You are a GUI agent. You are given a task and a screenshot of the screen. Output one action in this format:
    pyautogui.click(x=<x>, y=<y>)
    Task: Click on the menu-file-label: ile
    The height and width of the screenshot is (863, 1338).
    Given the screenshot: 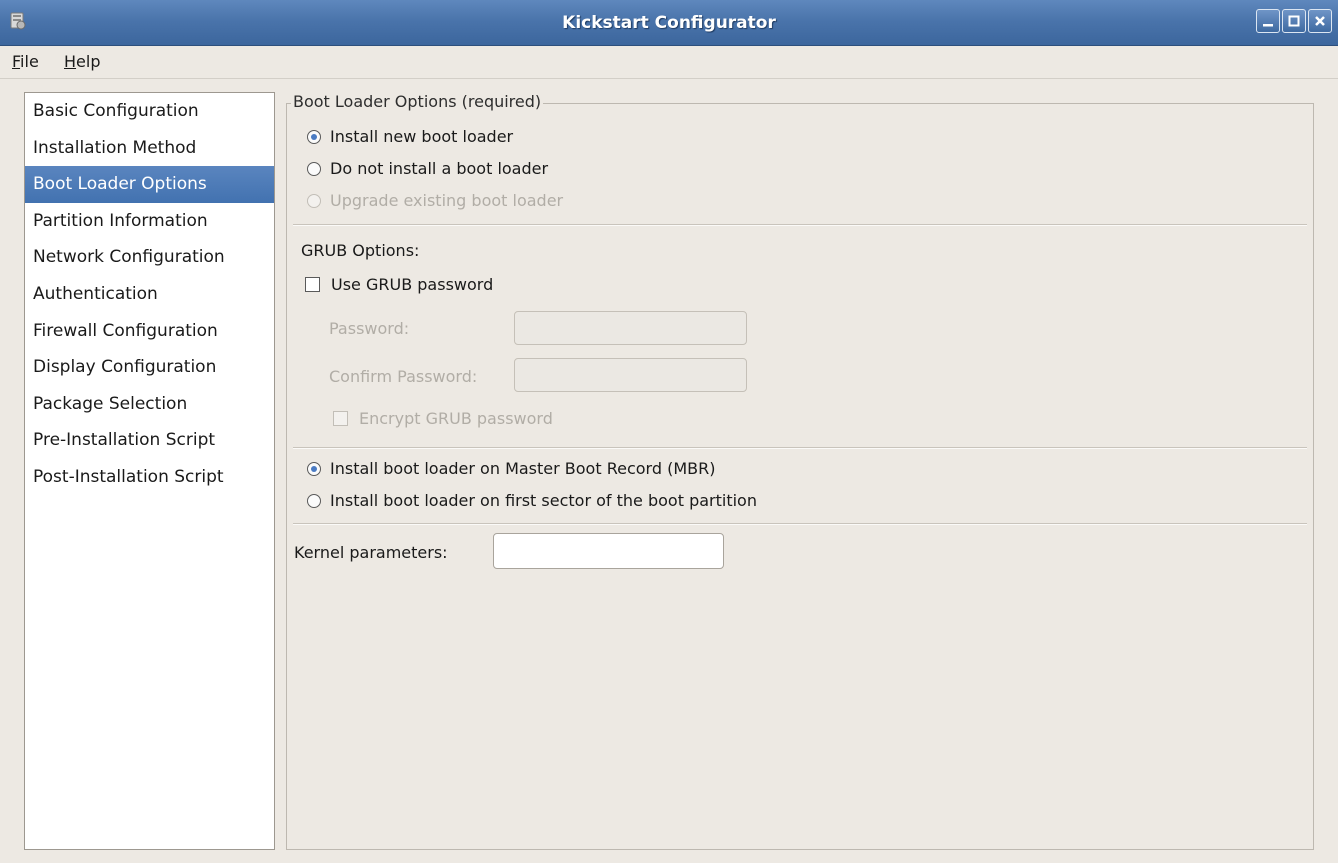 What is the action you would take?
    pyautogui.click(x=29, y=61)
    